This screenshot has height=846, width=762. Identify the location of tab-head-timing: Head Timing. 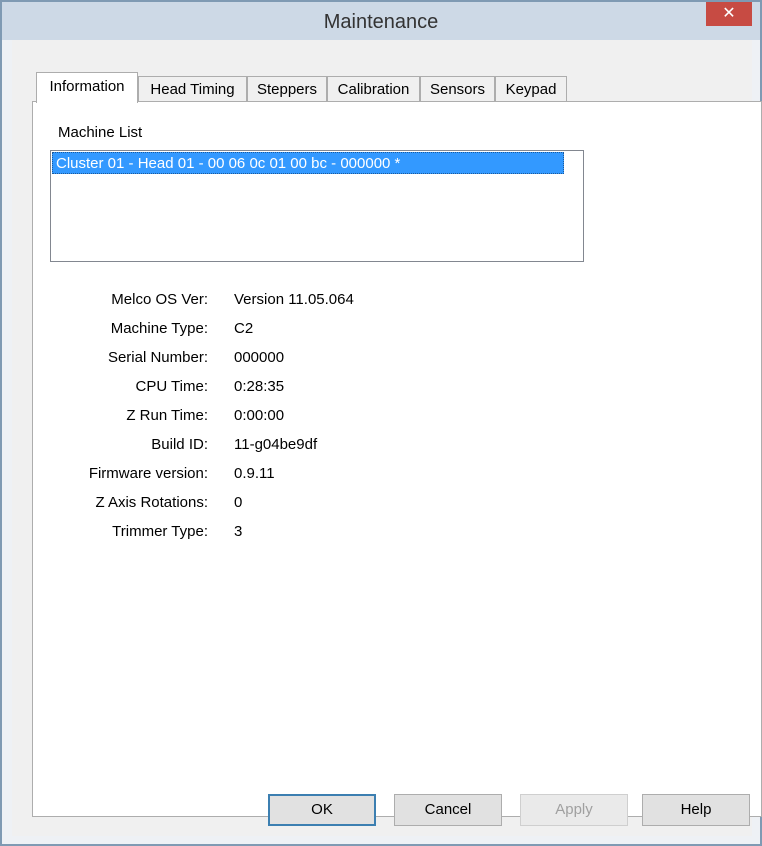
(192, 89).